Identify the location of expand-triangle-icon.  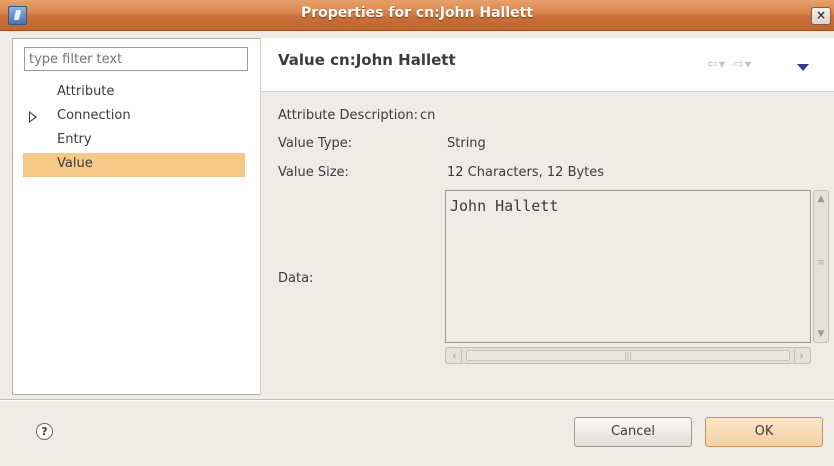
(33, 117).